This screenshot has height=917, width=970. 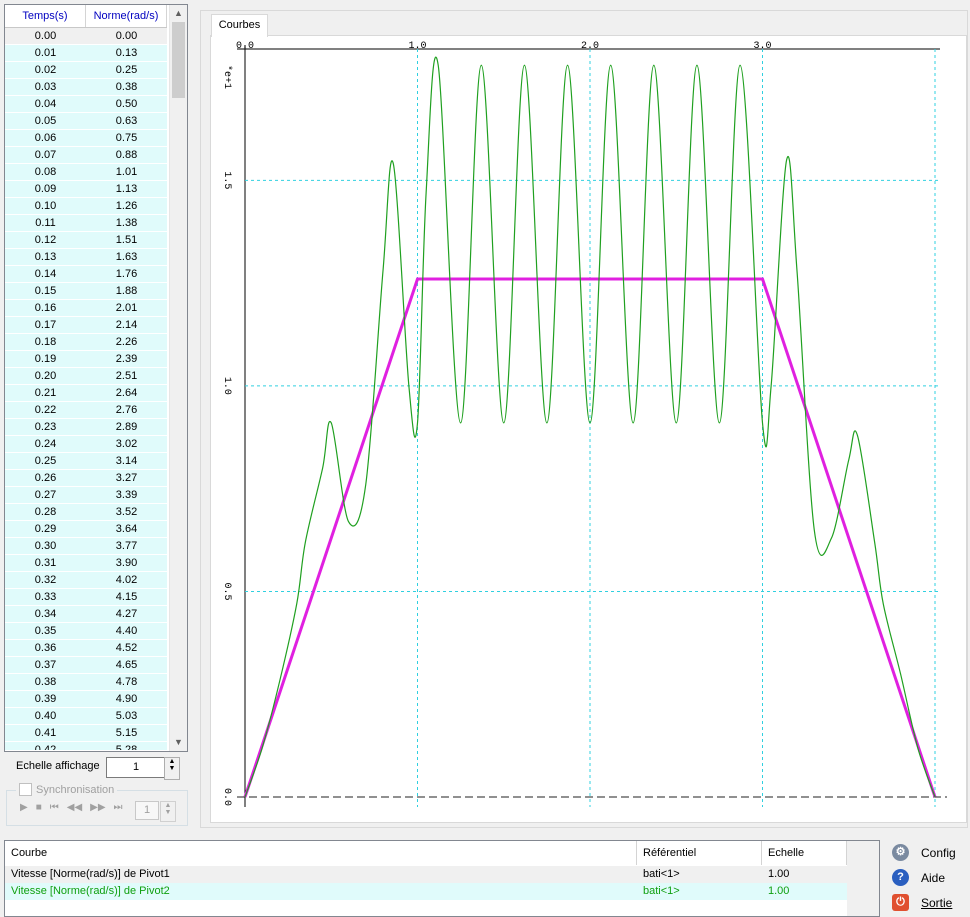 What do you see at coordinates (86, 444) in the screenshot?
I see `table-row: 0.24 3.02` at bounding box center [86, 444].